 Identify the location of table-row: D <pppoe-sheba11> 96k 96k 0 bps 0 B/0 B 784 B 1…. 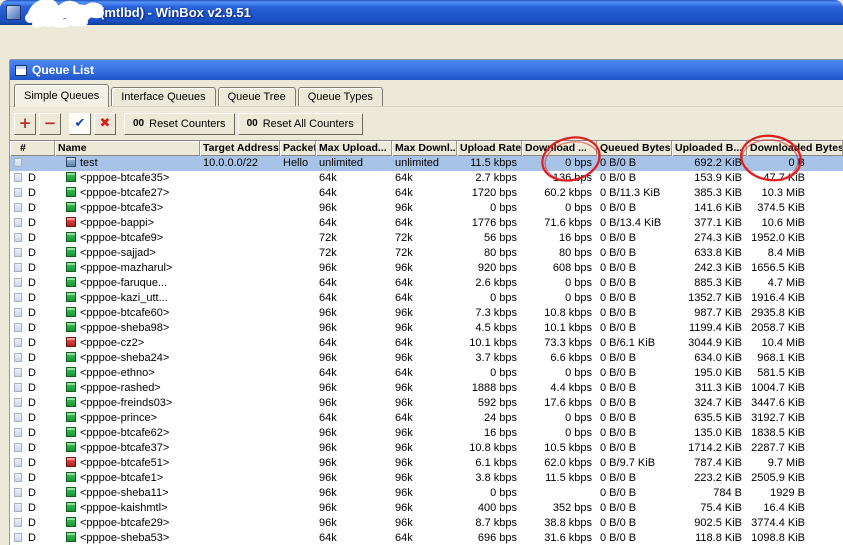
(426, 493).